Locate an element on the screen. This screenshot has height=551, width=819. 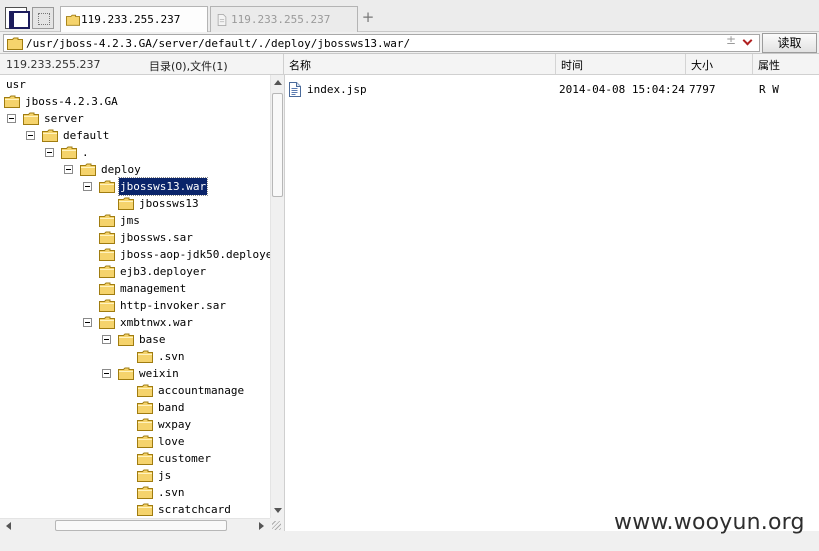
tab-active: 119.233.255.237 is located at coordinates (134, 19).